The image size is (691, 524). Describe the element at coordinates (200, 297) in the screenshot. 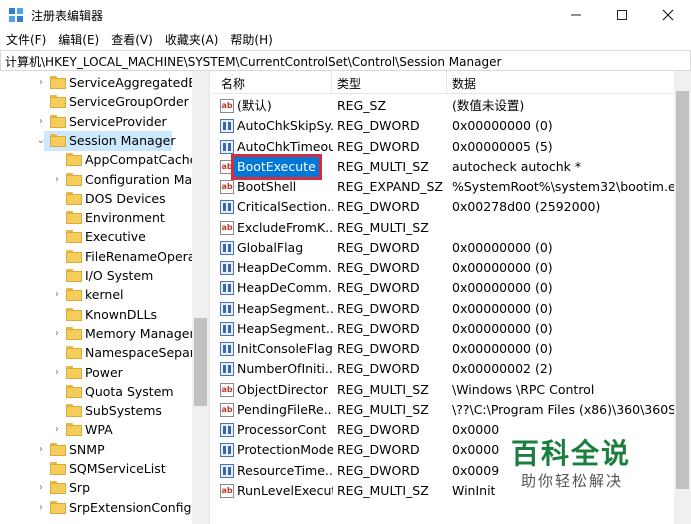

I see `tree-scrollbar` at that location.